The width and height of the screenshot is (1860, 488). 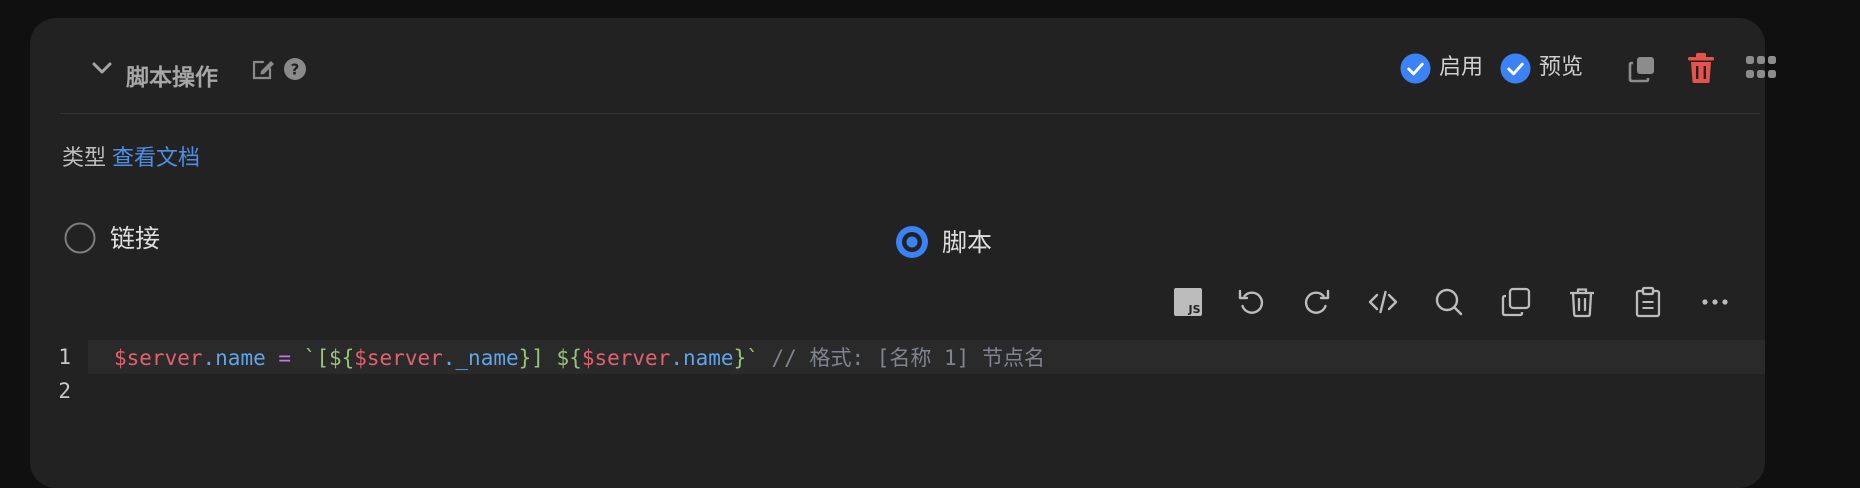 What do you see at coordinates (1383, 302) in the screenshot?
I see `code-format-icon` at bounding box center [1383, 302].